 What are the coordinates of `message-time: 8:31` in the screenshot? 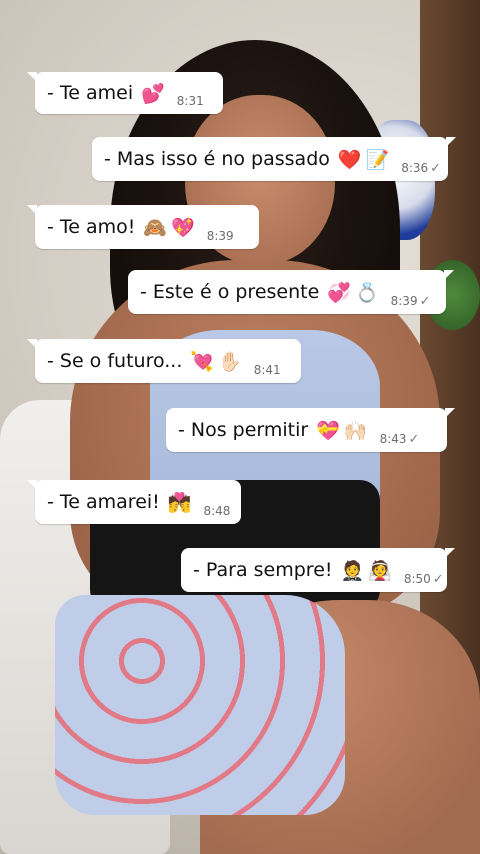 It's located at (190, 101).